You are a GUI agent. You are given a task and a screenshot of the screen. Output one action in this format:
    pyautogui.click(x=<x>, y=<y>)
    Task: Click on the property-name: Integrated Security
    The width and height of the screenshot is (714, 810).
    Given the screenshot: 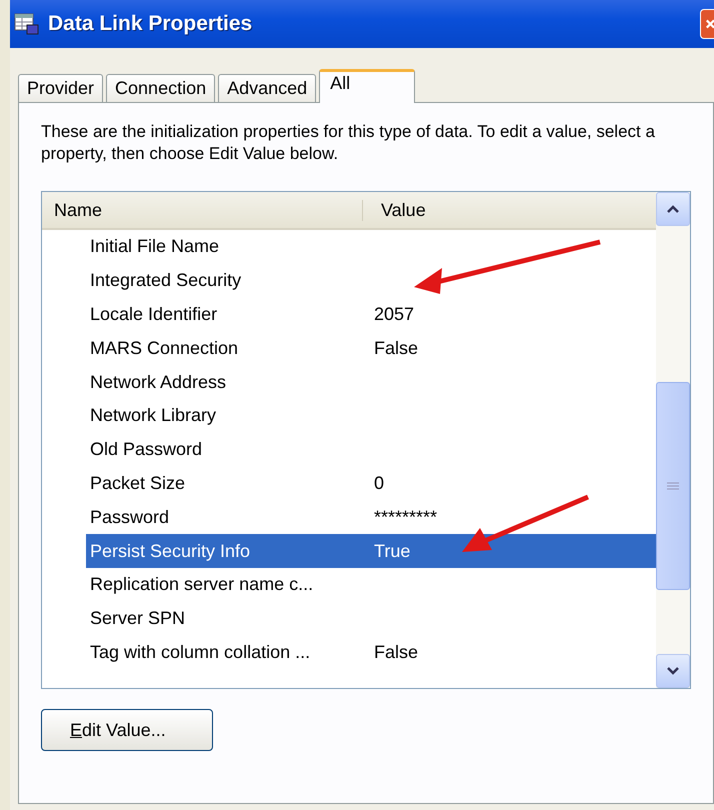 What is the action you would take?
    pyautogui.click(x=165, y=281)
    